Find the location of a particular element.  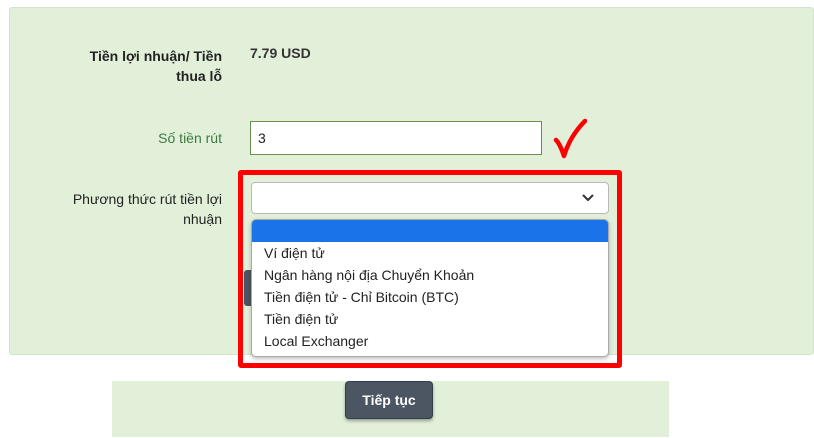

profit-label-line2: thua lỗ is located at coordinates (199, 76).